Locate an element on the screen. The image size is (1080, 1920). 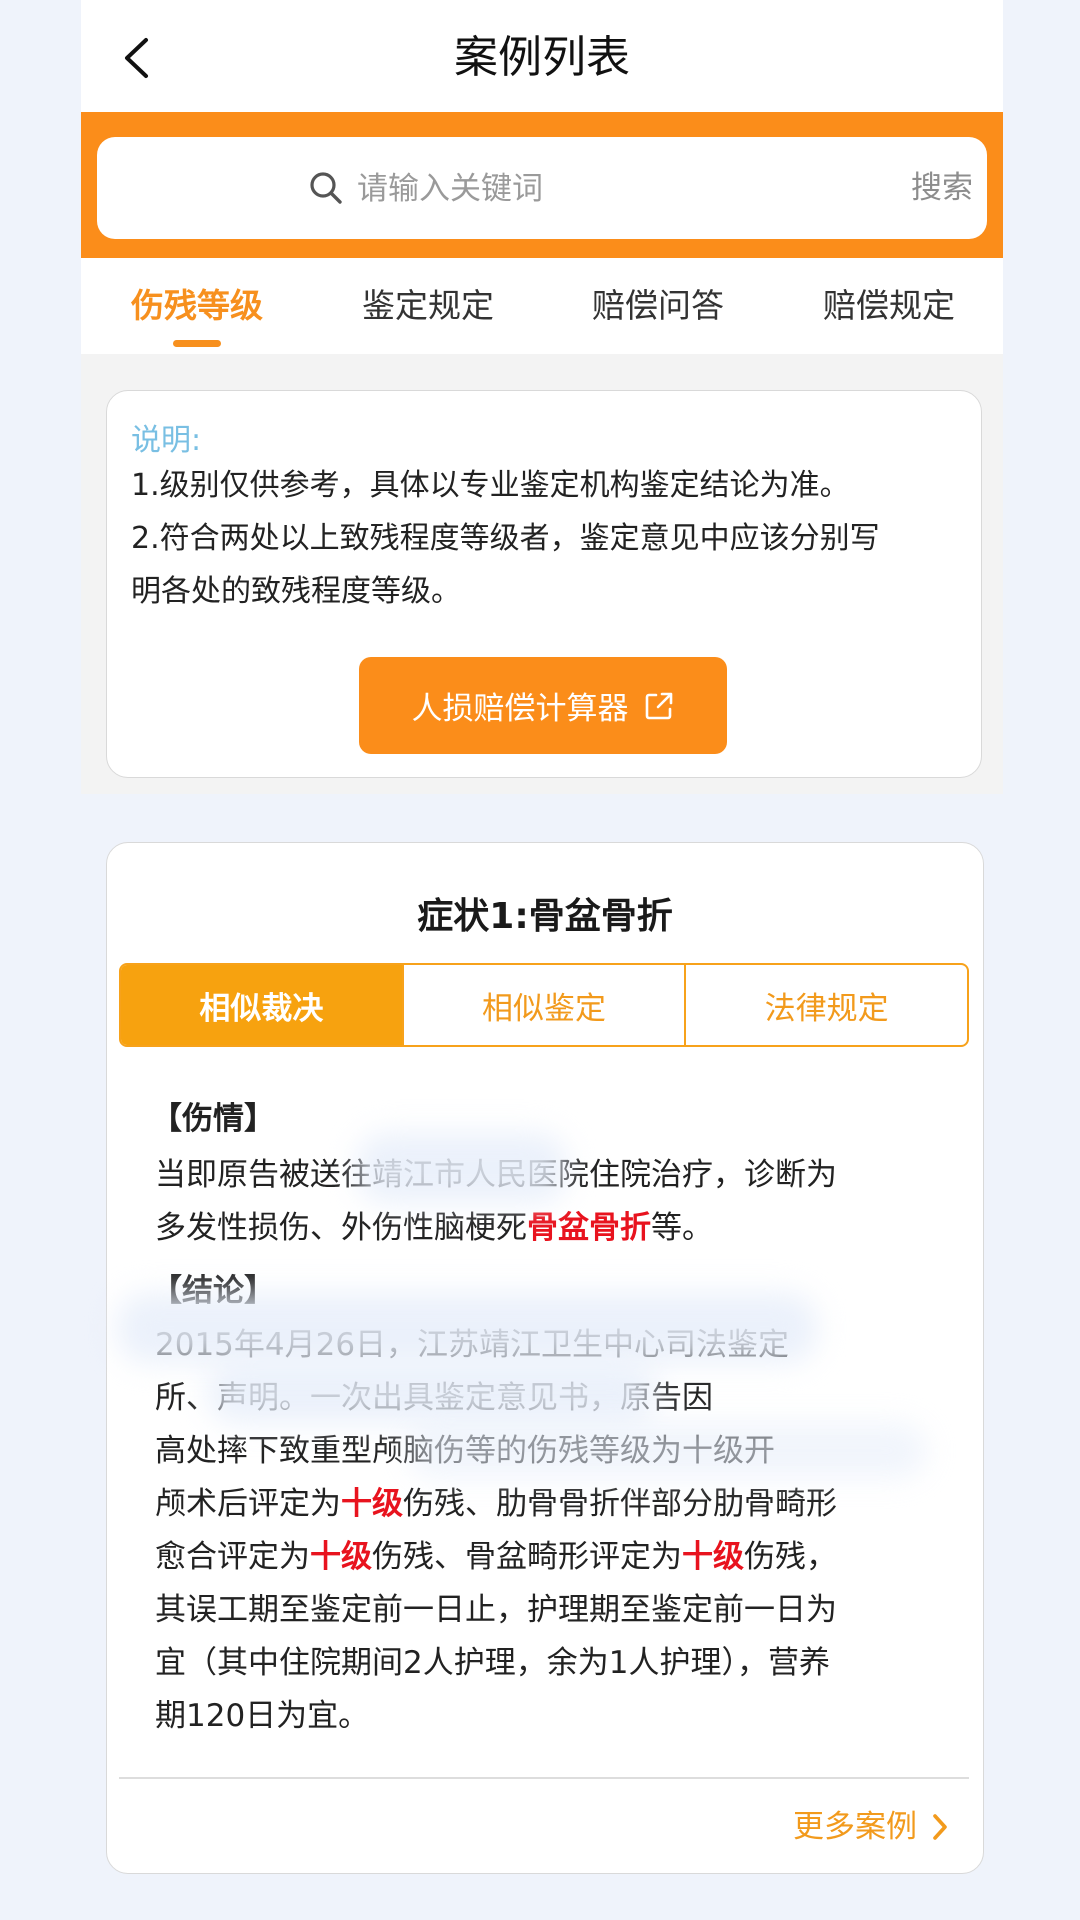
notice-line-2a: 2.符合两处以上致残程度等级者，鉴定意见中应该分别写 is located at coordinates (505, 538).